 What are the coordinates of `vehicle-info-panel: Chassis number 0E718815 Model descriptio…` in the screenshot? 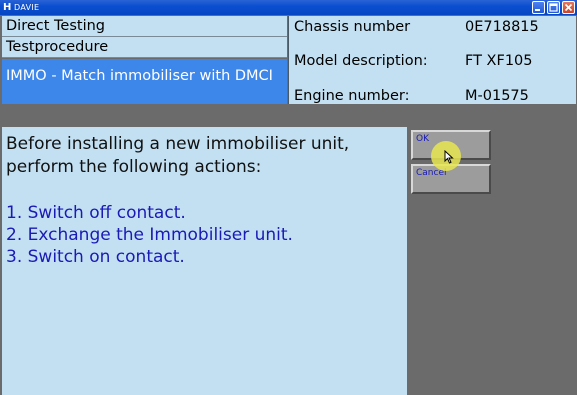 It's located at (432, 60).